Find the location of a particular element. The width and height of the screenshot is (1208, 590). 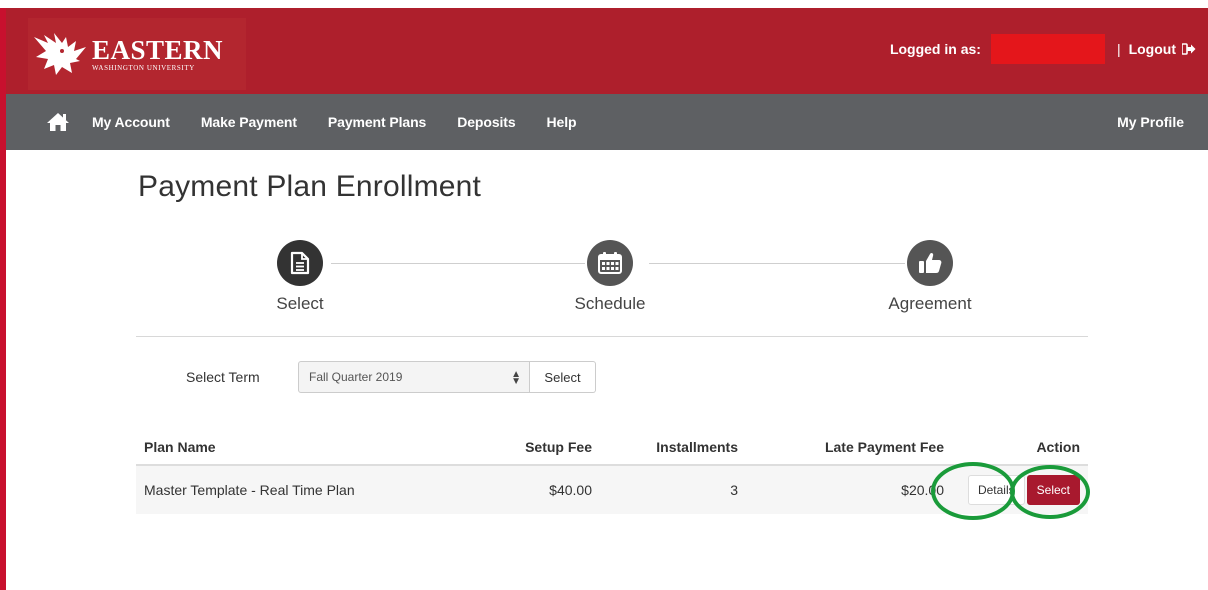

nav-item-my-account: My Account is located at coordinates (131, 122).